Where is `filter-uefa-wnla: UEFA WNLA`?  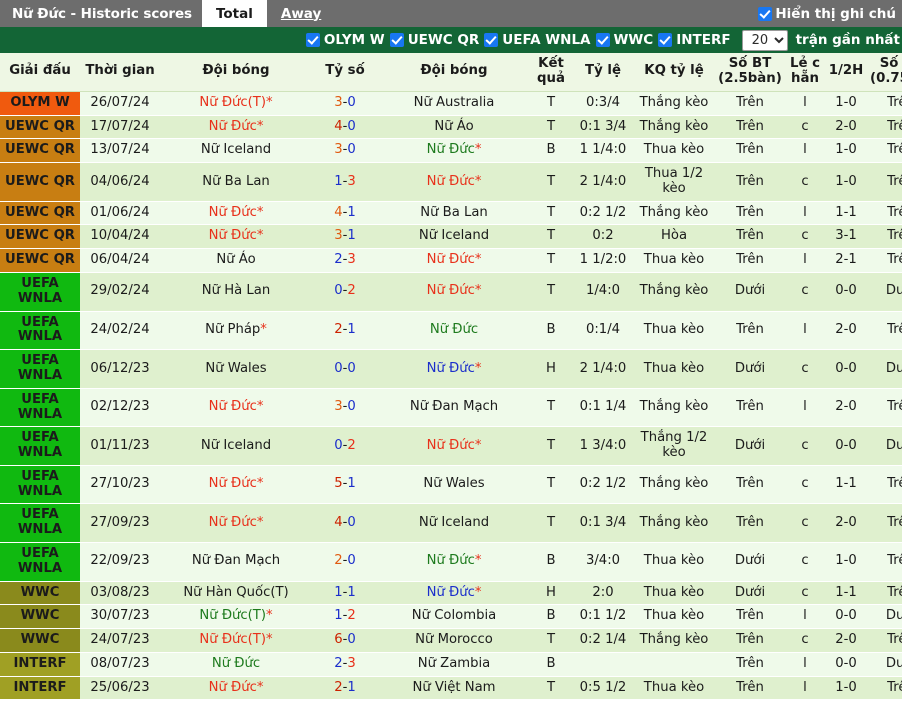 filter-uefa-wnla: UEFA WNLA is located at coordinates (537, 40).